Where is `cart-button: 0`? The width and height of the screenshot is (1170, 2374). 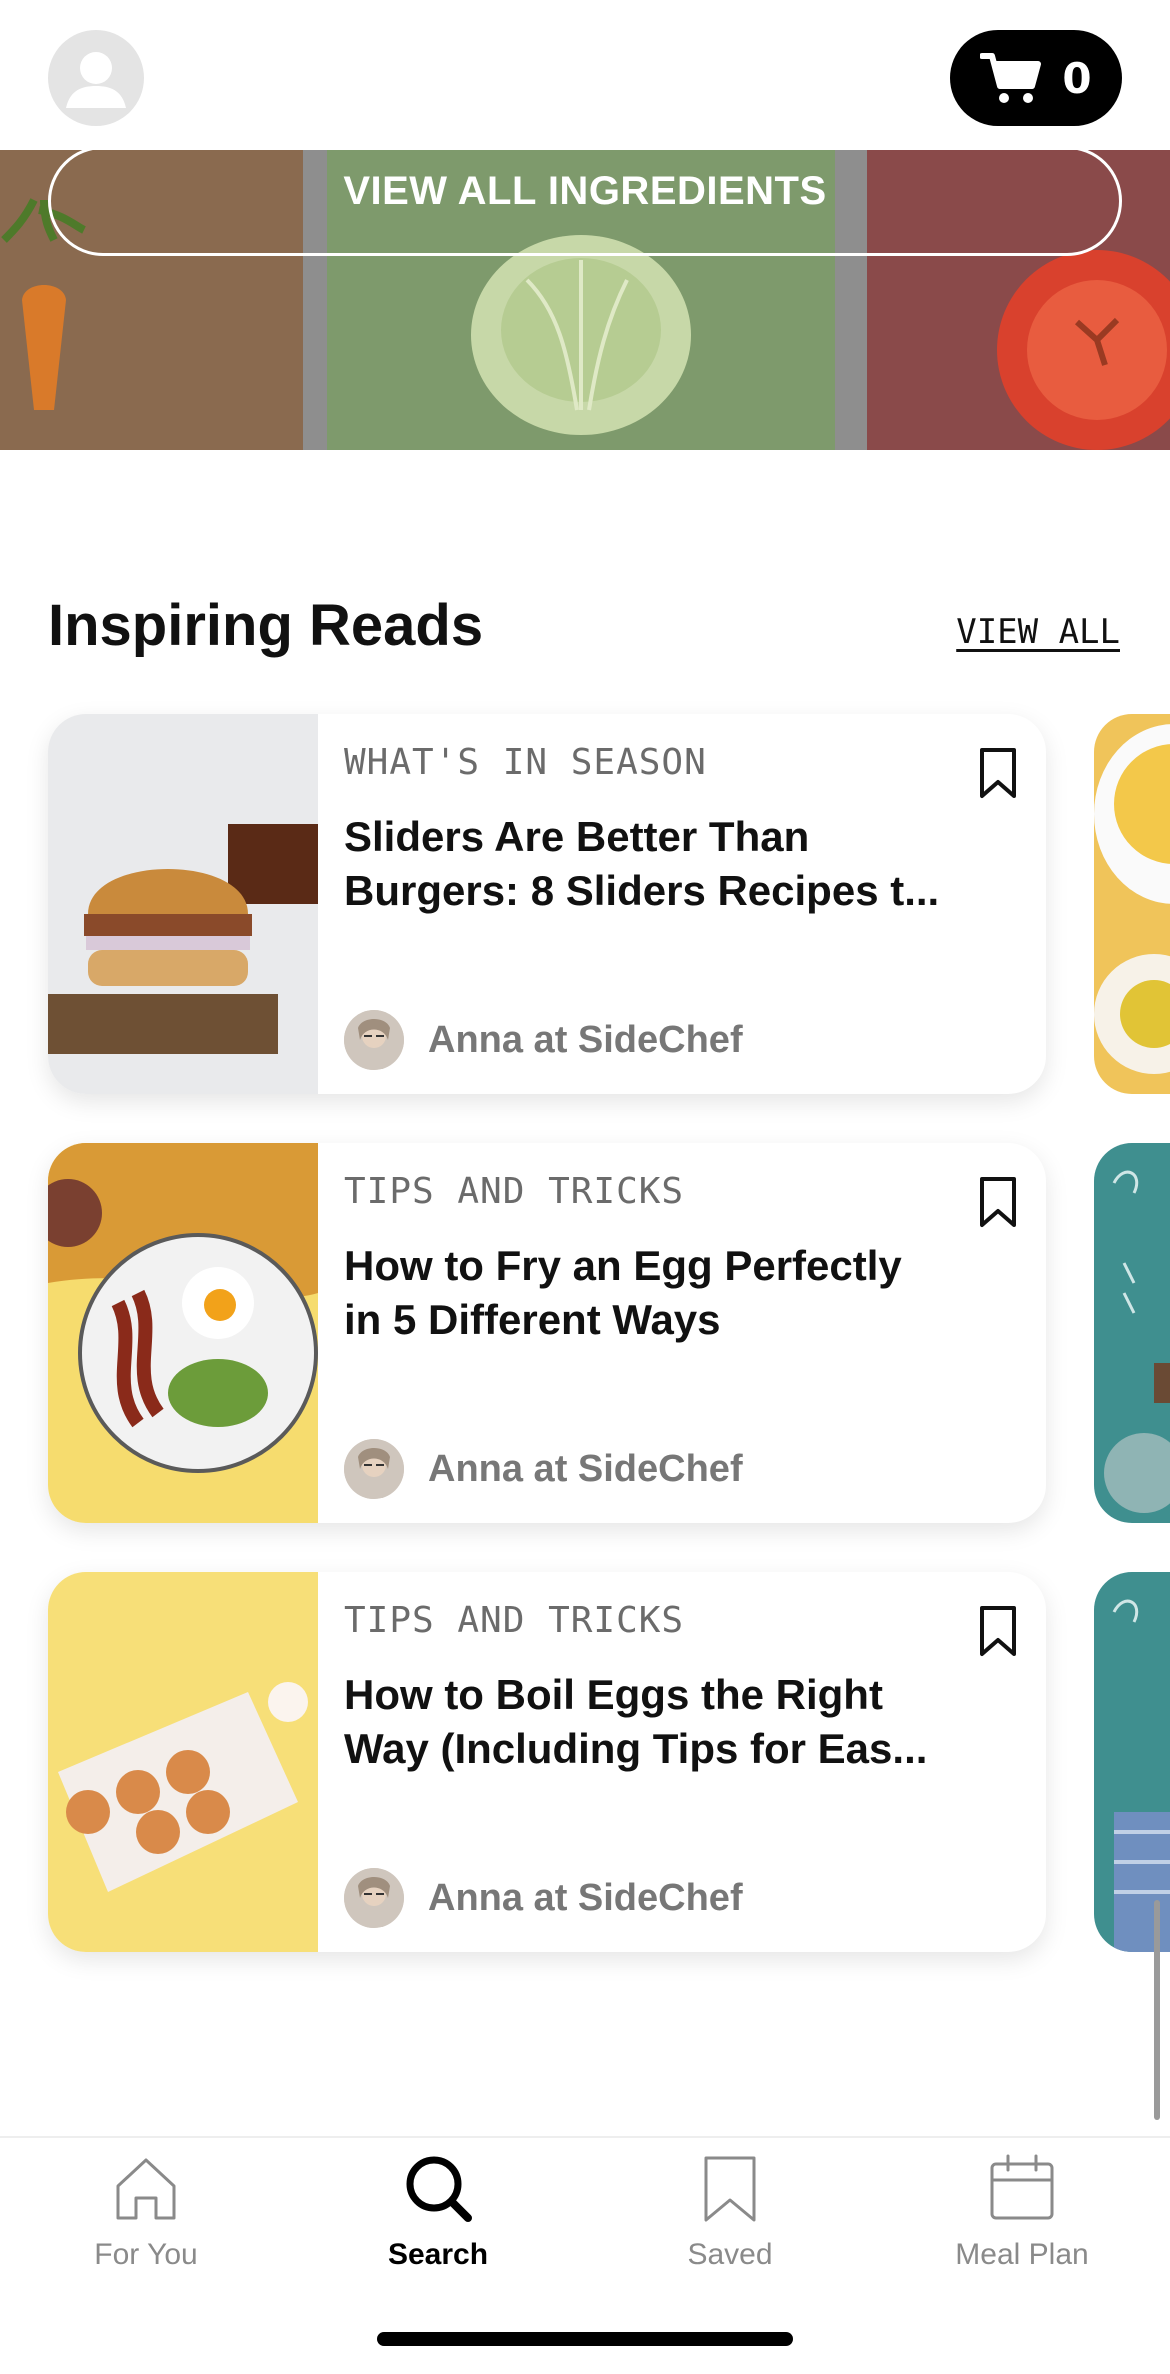
cart-button: 0 is located at coordinates (1036, 78).